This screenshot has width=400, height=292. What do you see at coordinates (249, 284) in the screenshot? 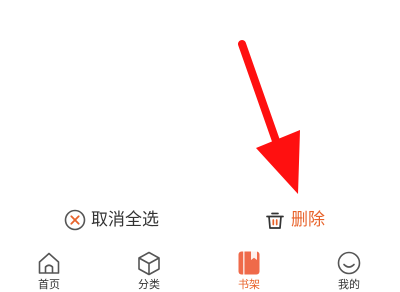
I see `tab-bookshelf-label: 书架` at bounding box center [249, 284].